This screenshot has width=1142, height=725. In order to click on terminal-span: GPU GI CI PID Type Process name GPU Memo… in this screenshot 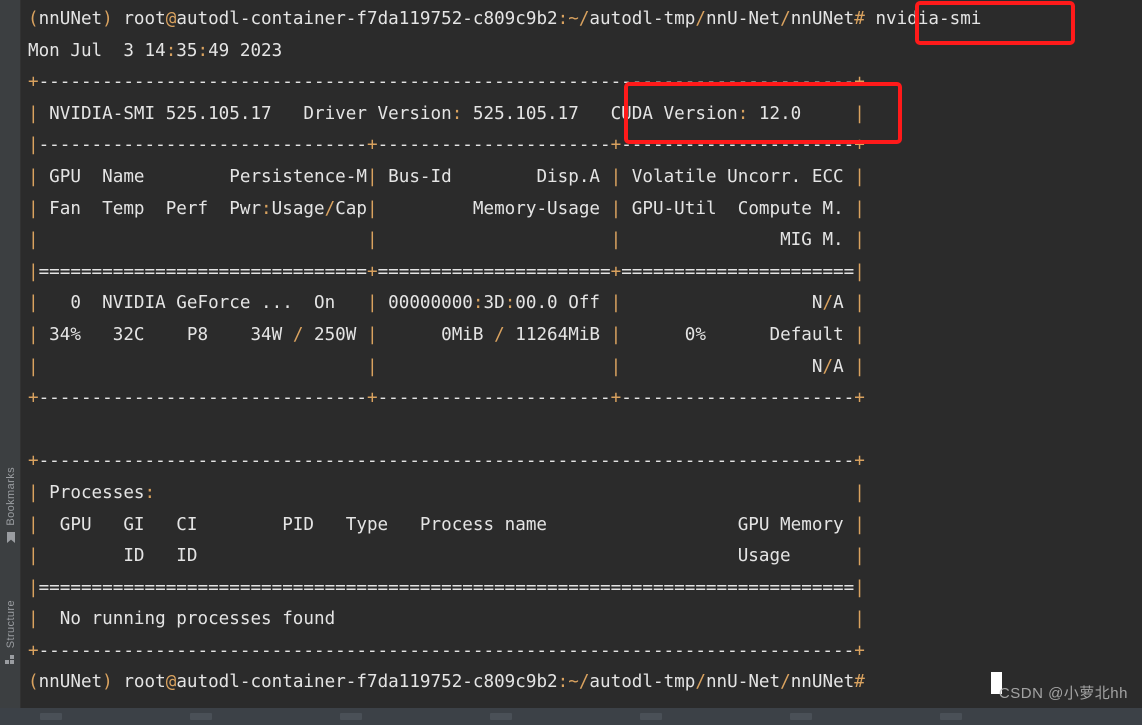, I will do `click(446, 524)`.